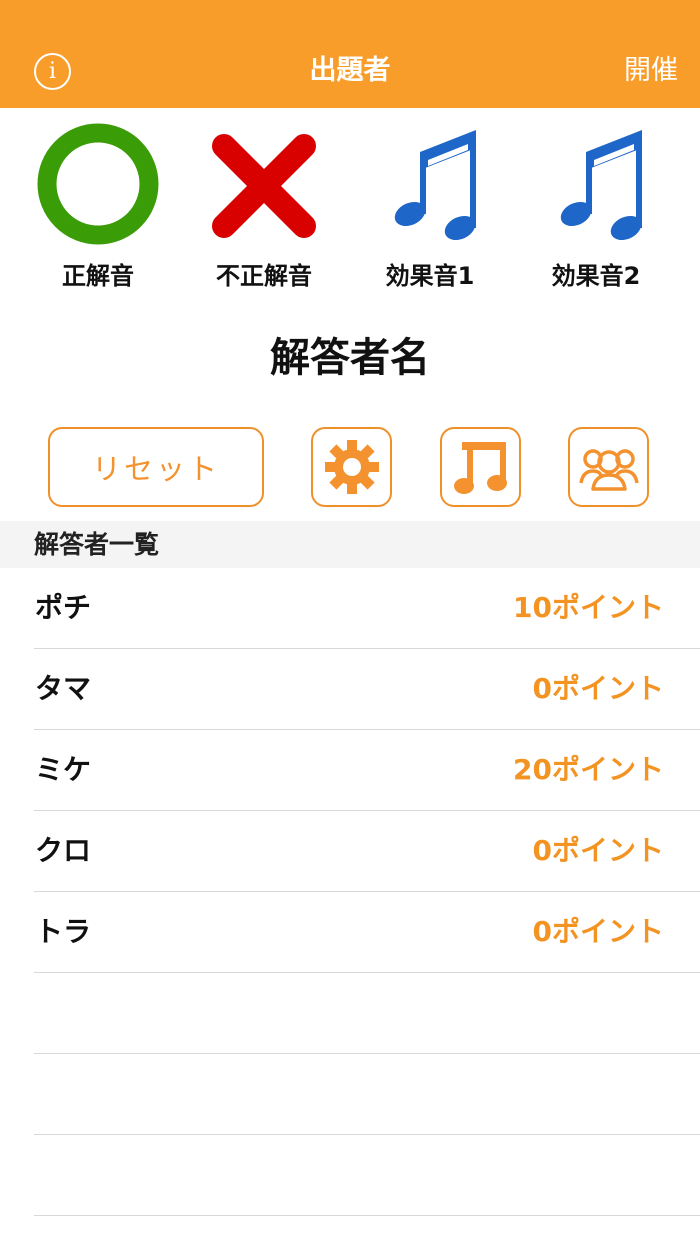 This screenshot has width=700, height=1244. I want to click on answerer-name-label: ミケ, so click(63, 769).